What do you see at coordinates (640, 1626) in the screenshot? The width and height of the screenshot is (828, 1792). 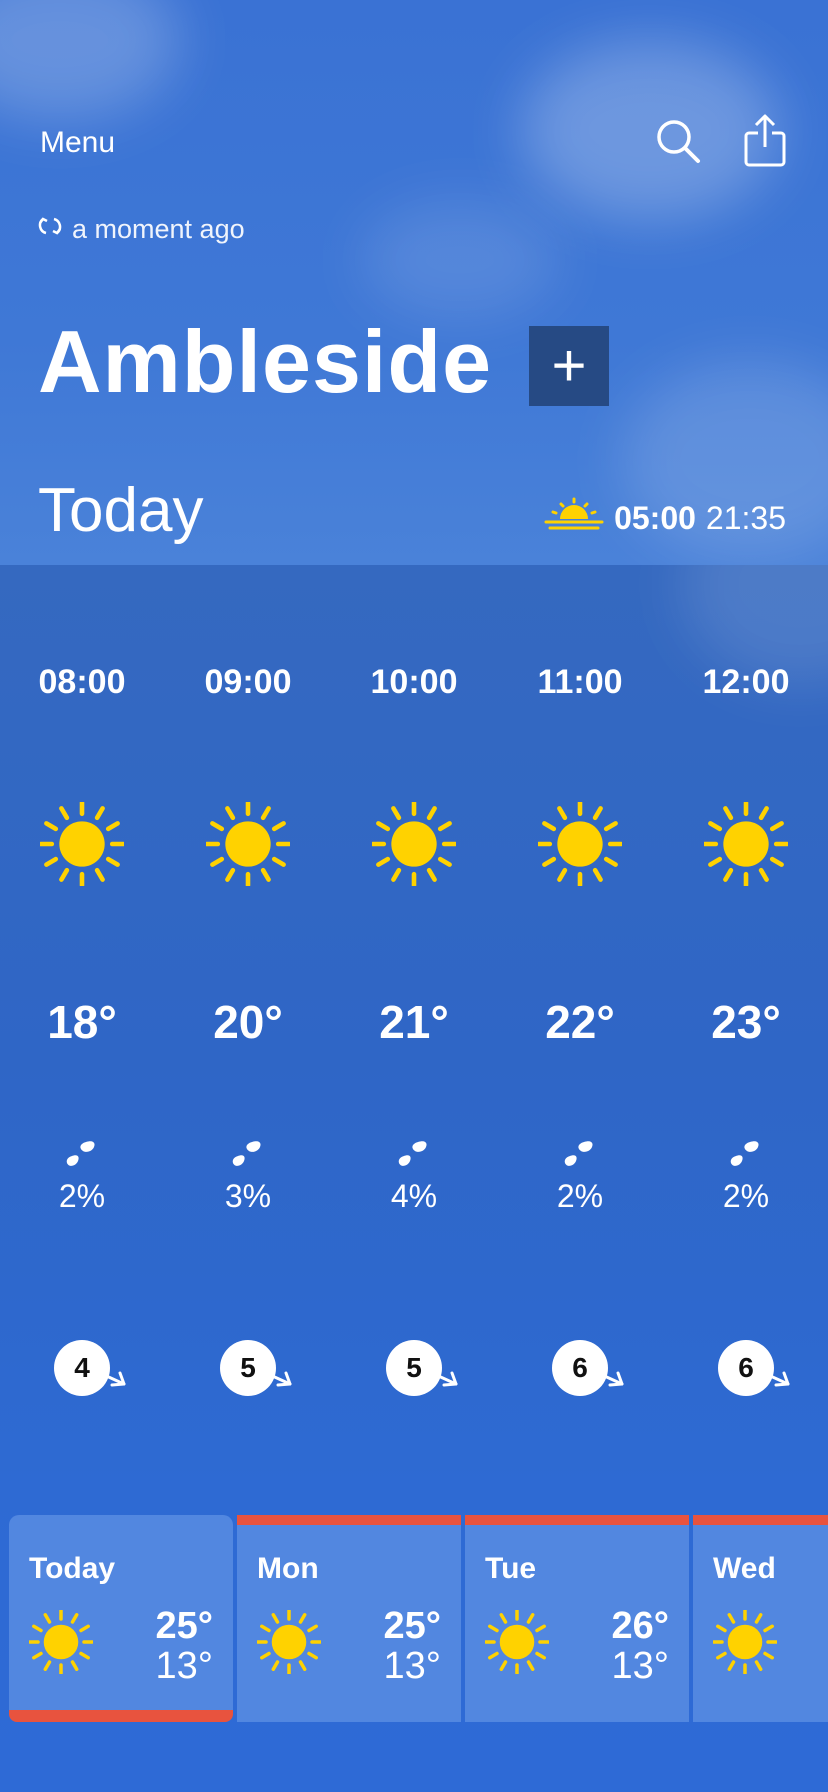 I see `day-high-temp: 26°` at bounding box center [640, 1626].